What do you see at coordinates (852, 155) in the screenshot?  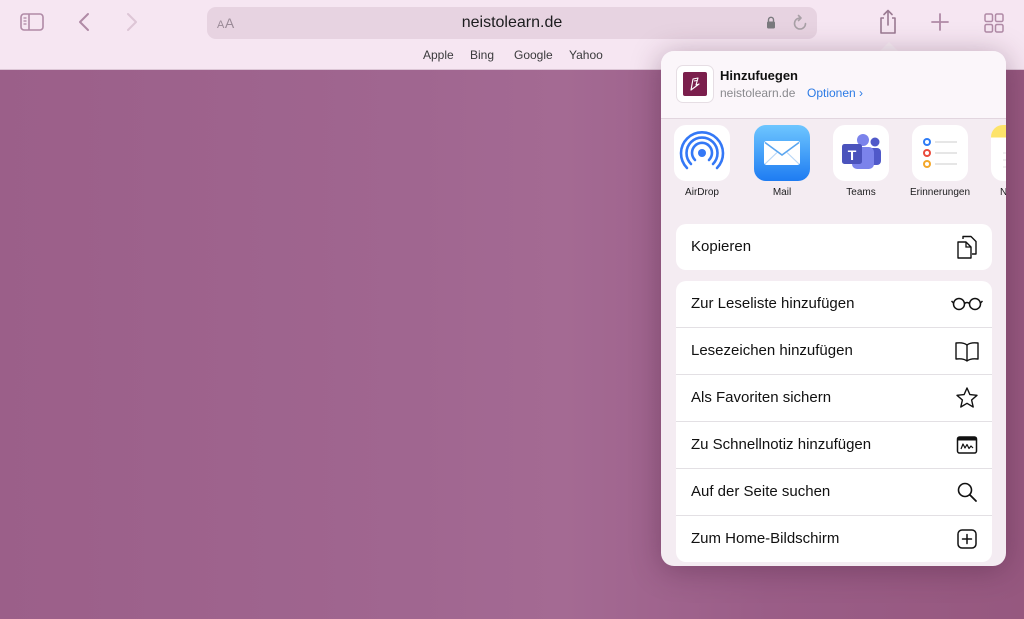 I see `svg-text: T` at bounding box center [852, 155].